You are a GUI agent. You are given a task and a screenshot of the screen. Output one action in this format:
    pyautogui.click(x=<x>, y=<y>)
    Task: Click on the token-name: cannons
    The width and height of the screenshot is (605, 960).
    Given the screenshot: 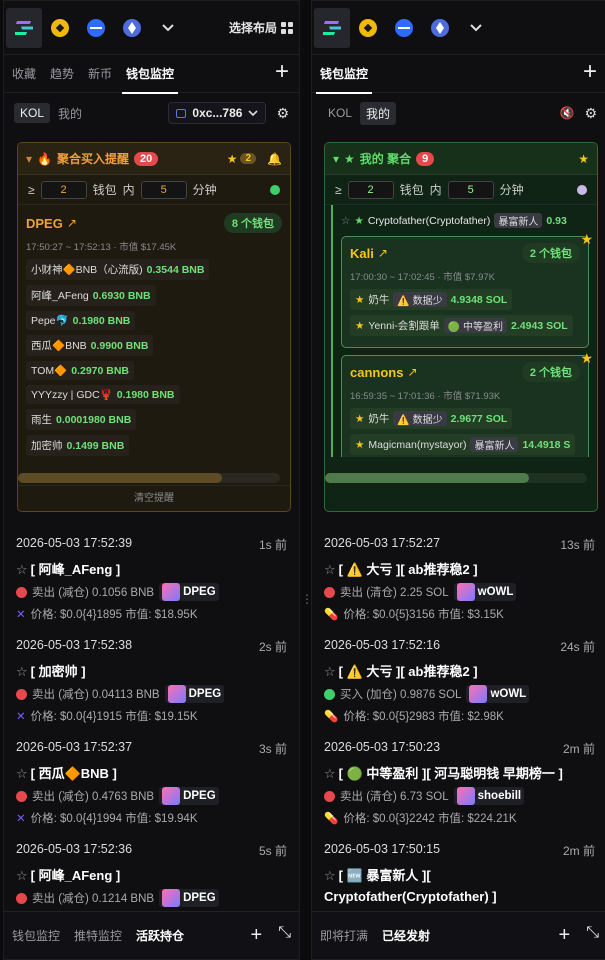 What is the action you would take?
    pyautogui.click(x=376, y=372)
    